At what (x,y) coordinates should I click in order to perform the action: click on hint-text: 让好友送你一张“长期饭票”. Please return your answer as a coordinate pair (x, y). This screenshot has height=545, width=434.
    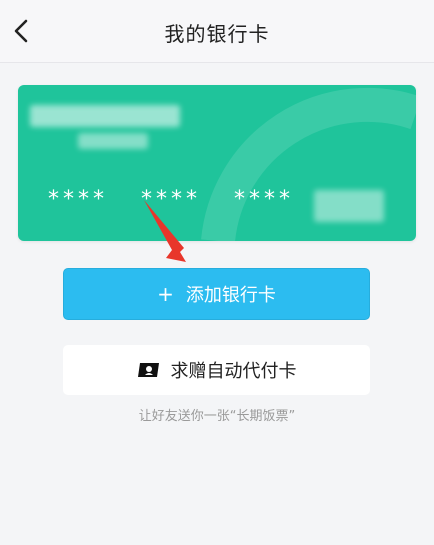
    Looking at the image, I should click on (217, 416).